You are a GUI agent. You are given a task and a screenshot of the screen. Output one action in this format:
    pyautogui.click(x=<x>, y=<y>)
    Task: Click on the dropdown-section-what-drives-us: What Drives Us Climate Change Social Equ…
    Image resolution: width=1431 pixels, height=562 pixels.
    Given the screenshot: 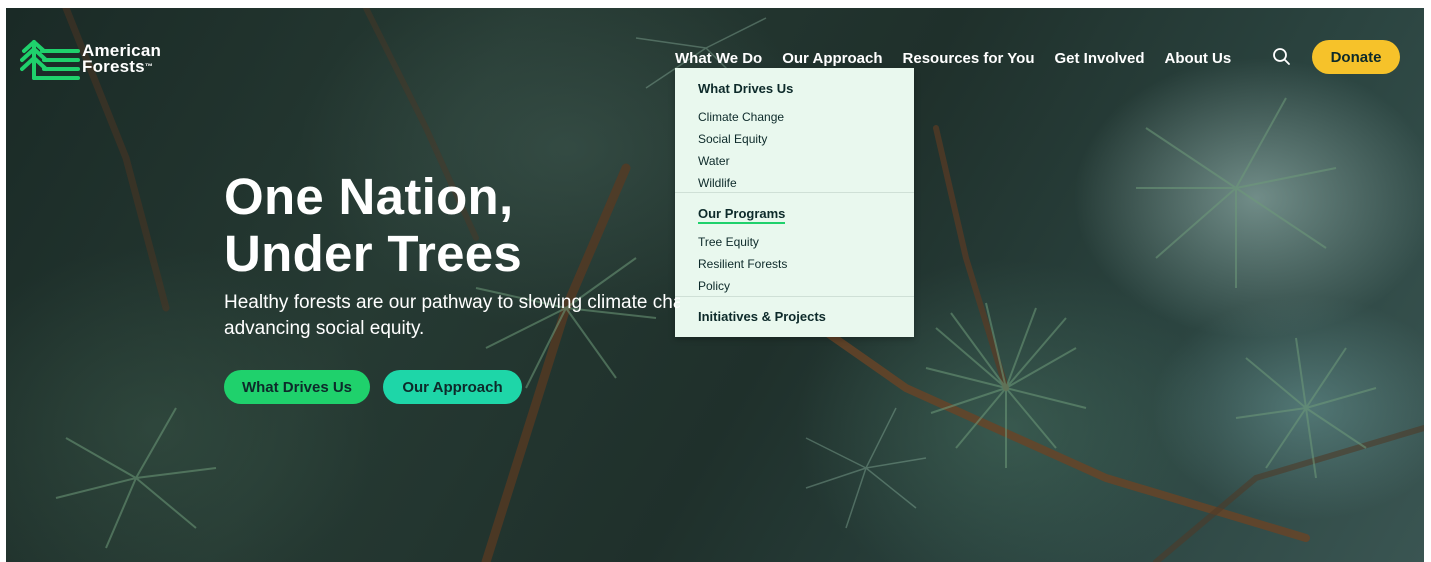 What is the action you would take?
    pyautogui.click(x=794, y=130)
    